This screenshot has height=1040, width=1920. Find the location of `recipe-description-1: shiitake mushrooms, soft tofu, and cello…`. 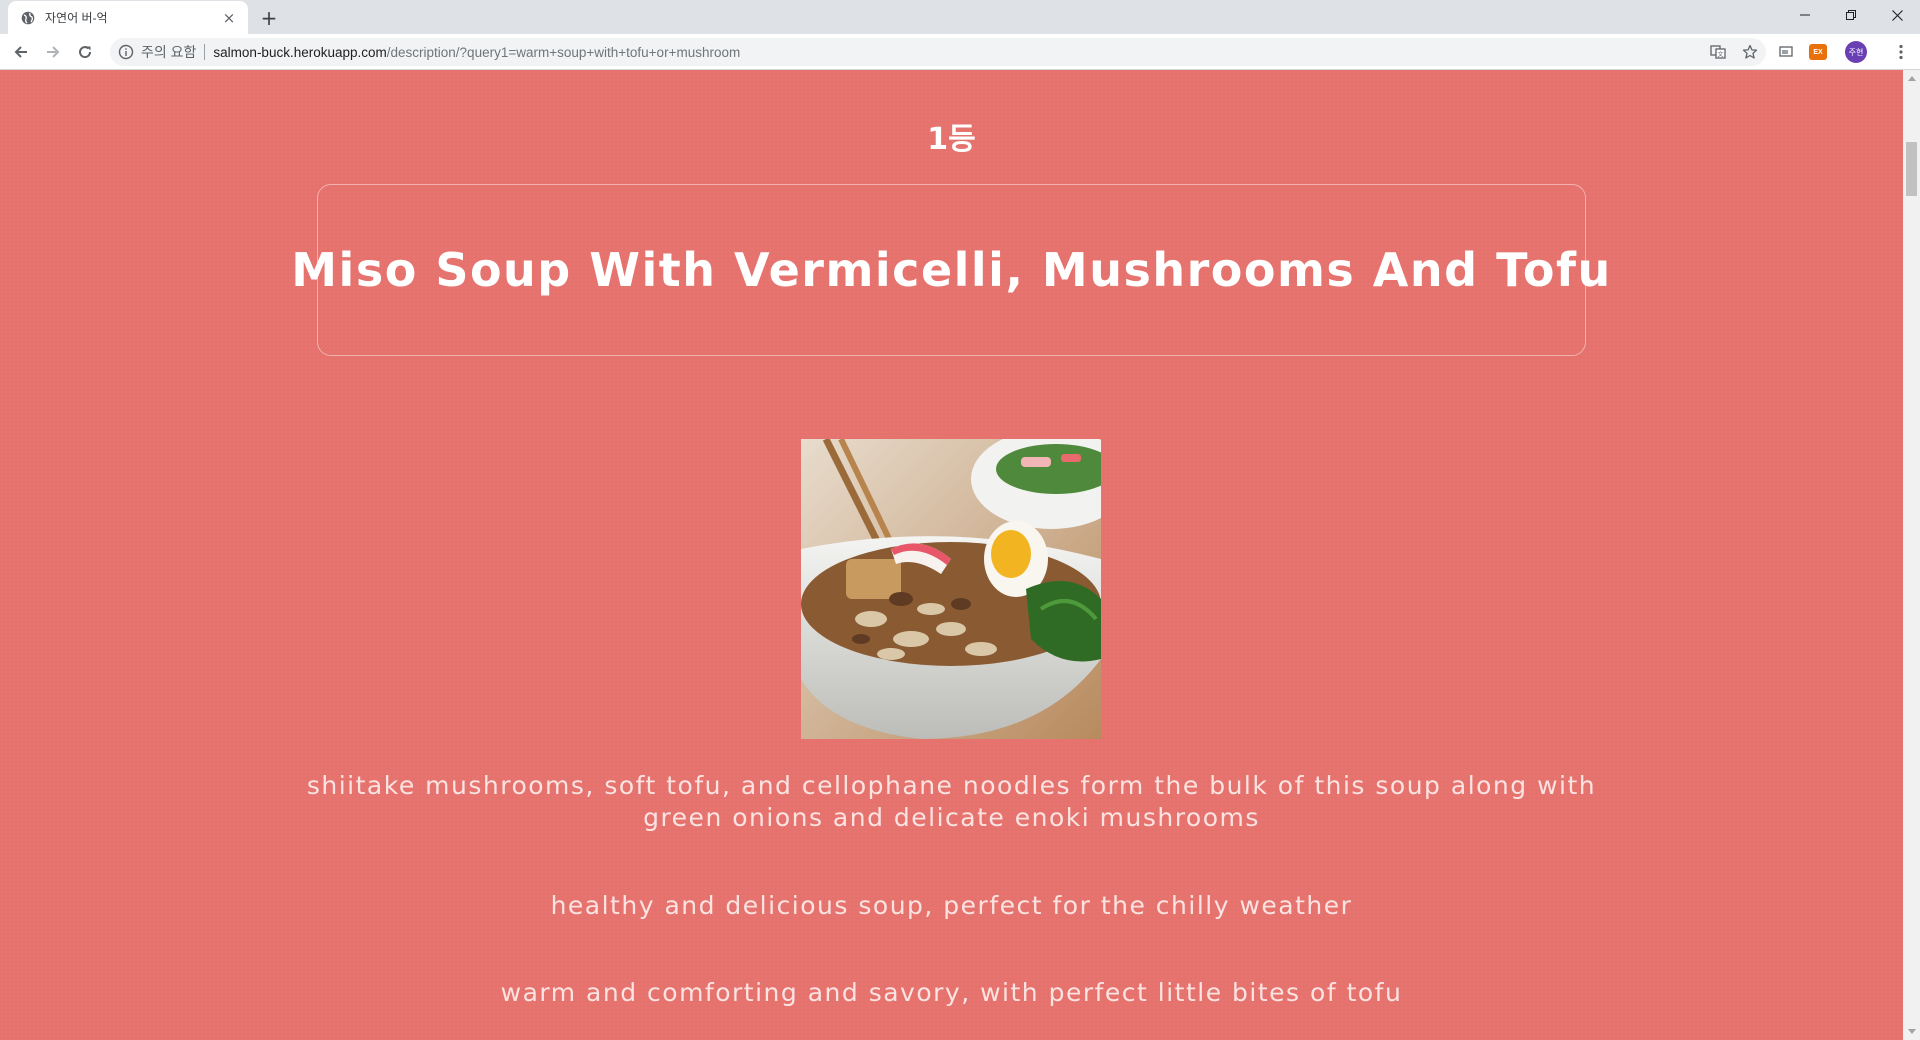

recipe-description-1: shiitake mushrooms, soft tofu, and cello… is located at coordinates (951, 801).